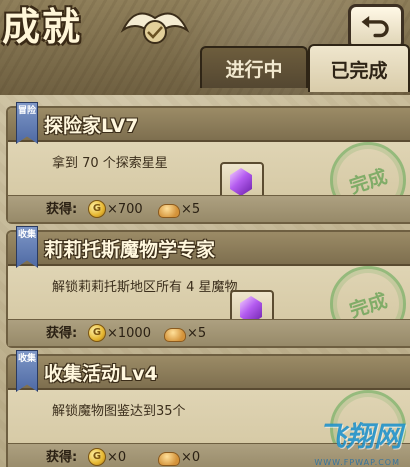 This screenshot has width=410, height=467. What do you see at coordinates (254, 67) in the screenshot?
I see `tab-in-progress: 进行中` at bounding box center [254, 67].